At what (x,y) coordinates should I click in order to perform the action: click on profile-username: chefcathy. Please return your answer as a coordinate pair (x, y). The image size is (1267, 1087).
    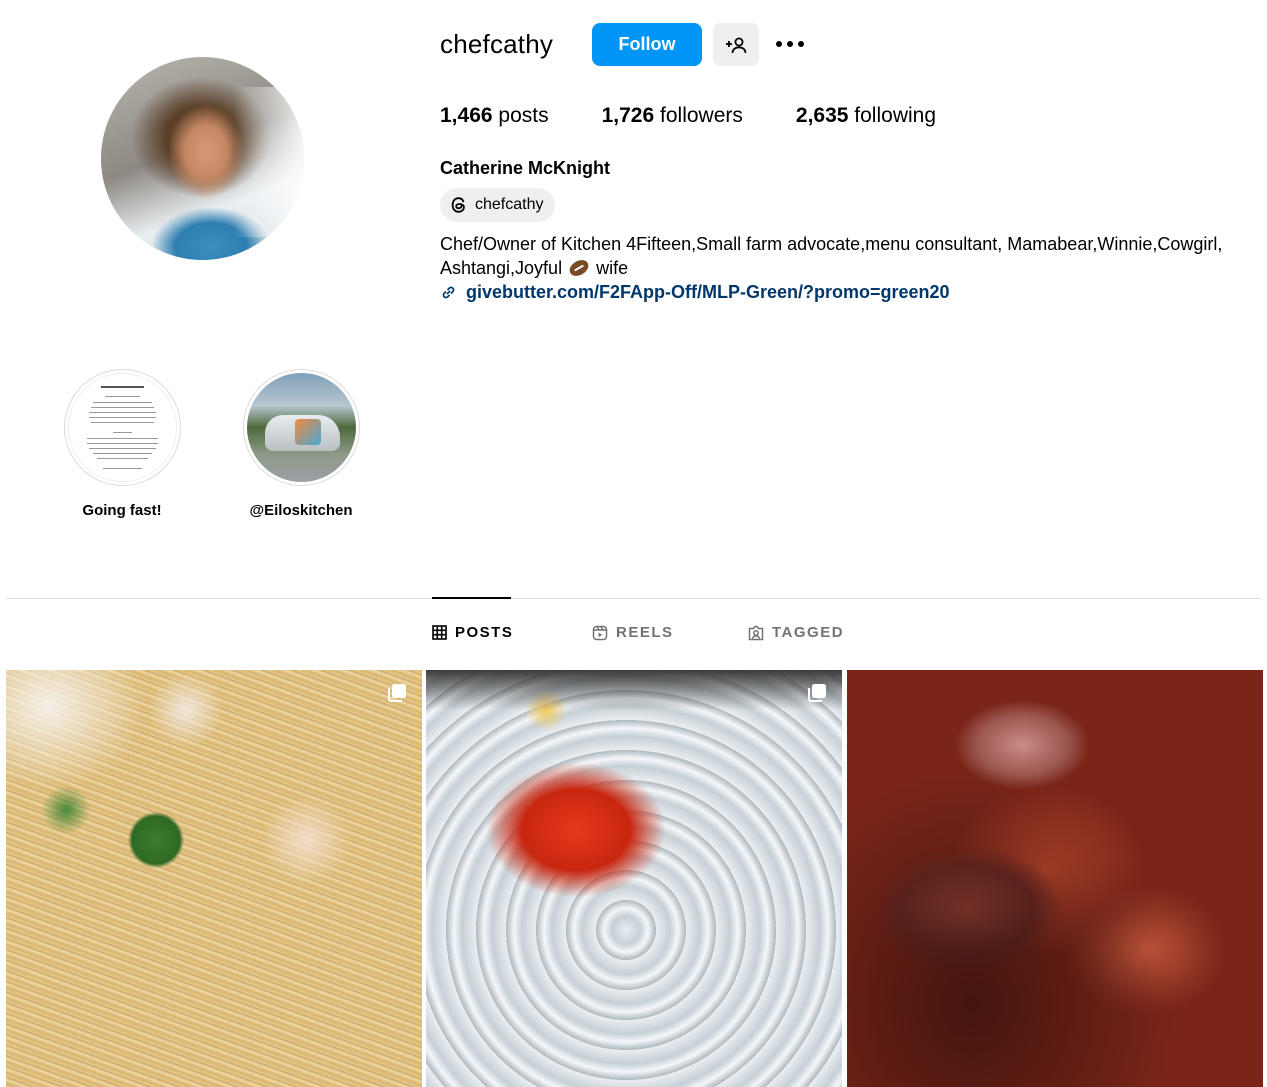
    Looking at the image, I should click on (497, 44).